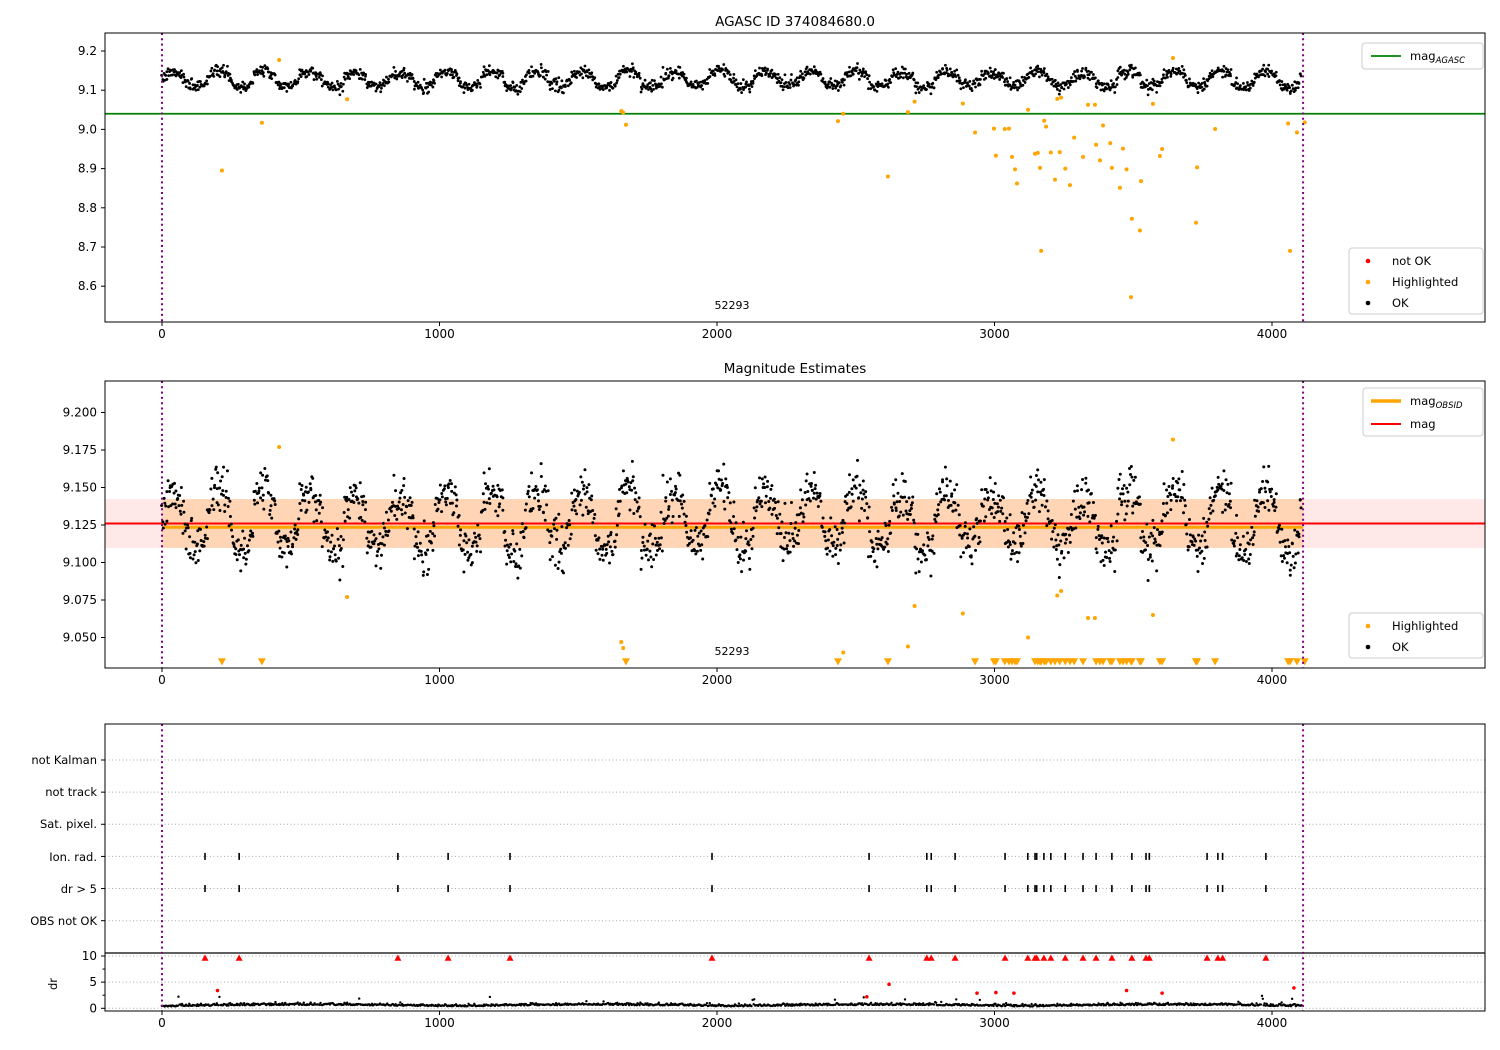 The image size is (1500, 1050). I want to click on svg-text: 3000, so click(994, 334).